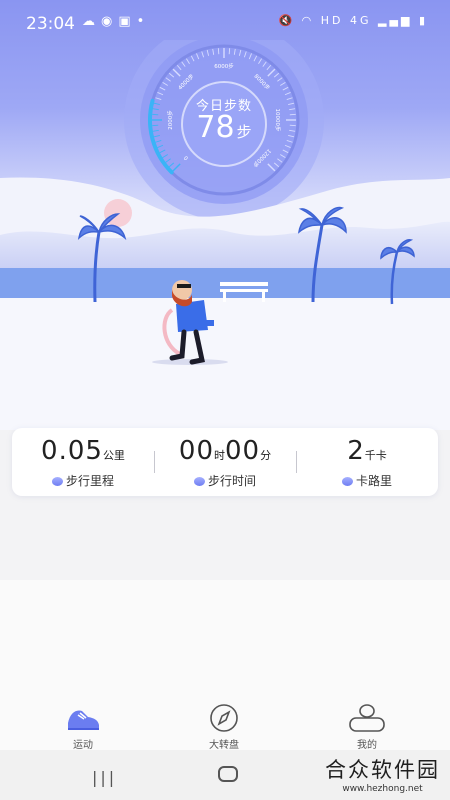 The width and height of the screenshot is (450, 800). I want to click on signal-4g-label: 4G, so click(361, 20).